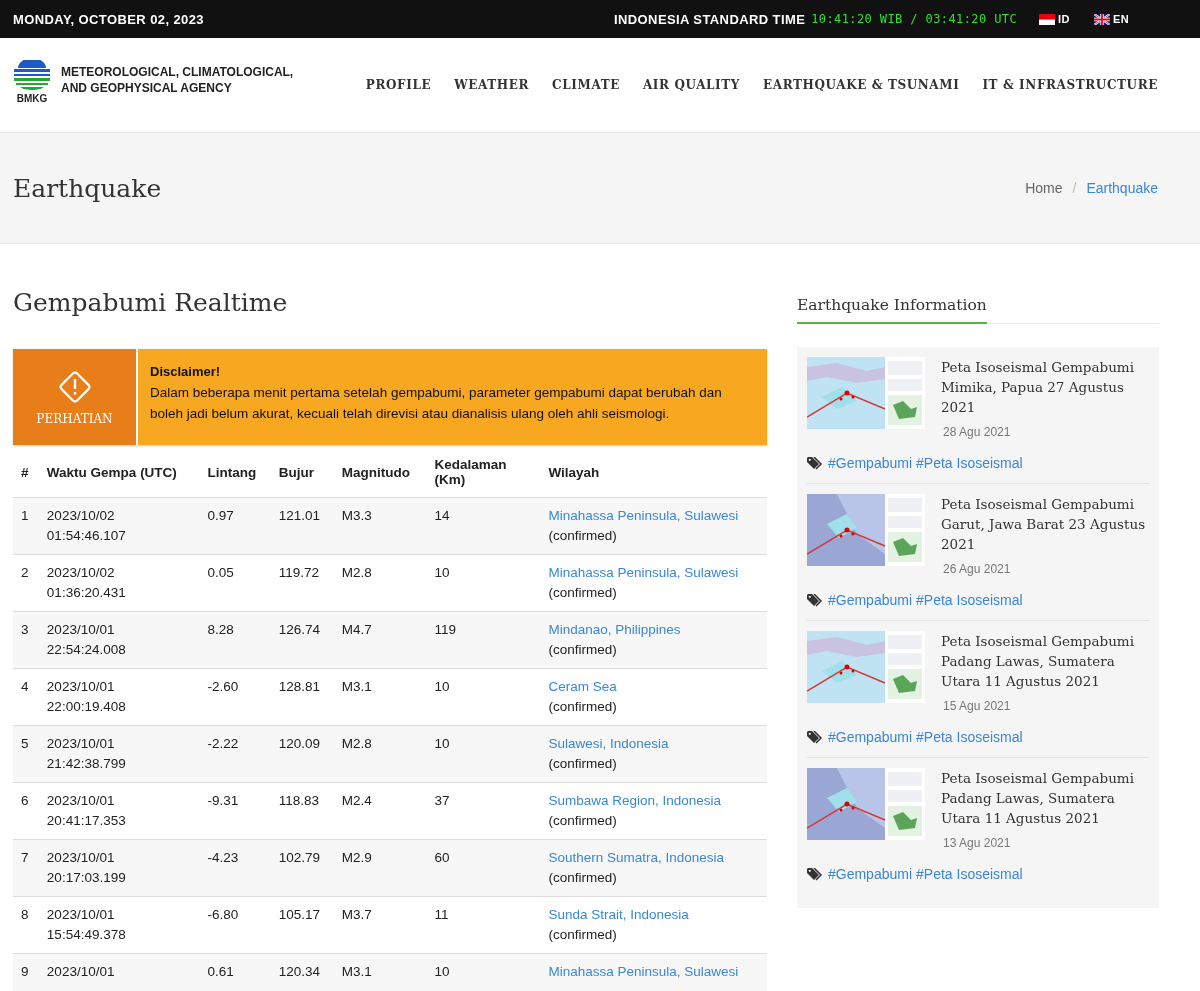  What do you see at coordinates (483, 472) in the screenshot?
I see `column-header: Kedalaman (Km)` at bounding box center [483, 472].